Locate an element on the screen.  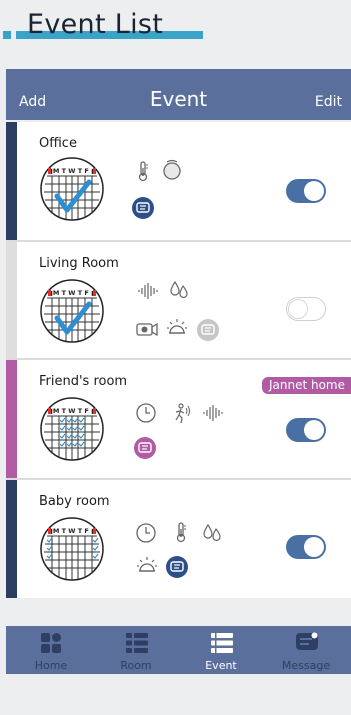
nav-home: Home is located at coordinates (51, 650).